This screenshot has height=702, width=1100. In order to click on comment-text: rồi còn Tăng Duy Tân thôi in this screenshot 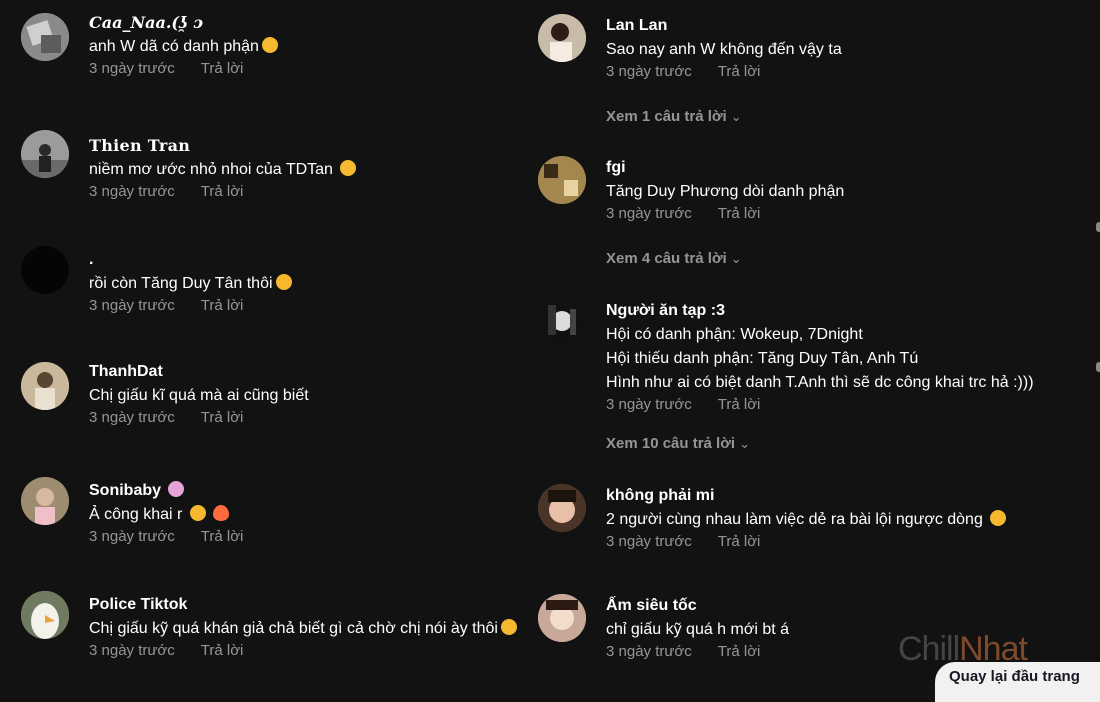, I will do `click(190, 284)`.